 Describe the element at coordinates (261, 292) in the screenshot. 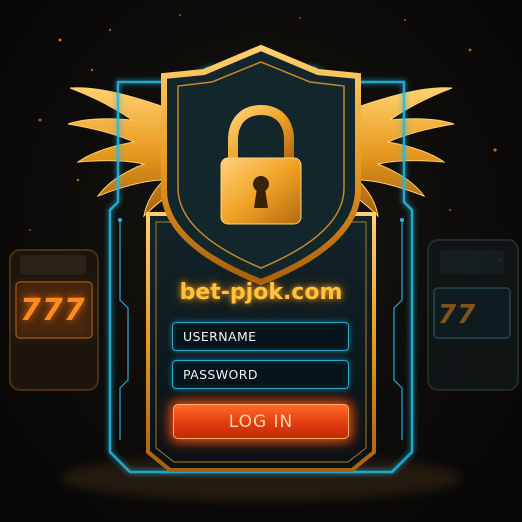

I see `site-name-title: bet-pjok.com` at that location.